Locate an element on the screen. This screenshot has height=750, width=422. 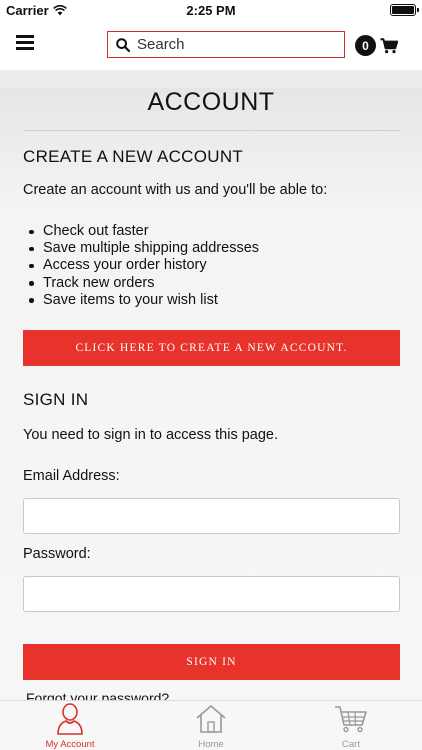
search-input is located at coordinates (232, 44).